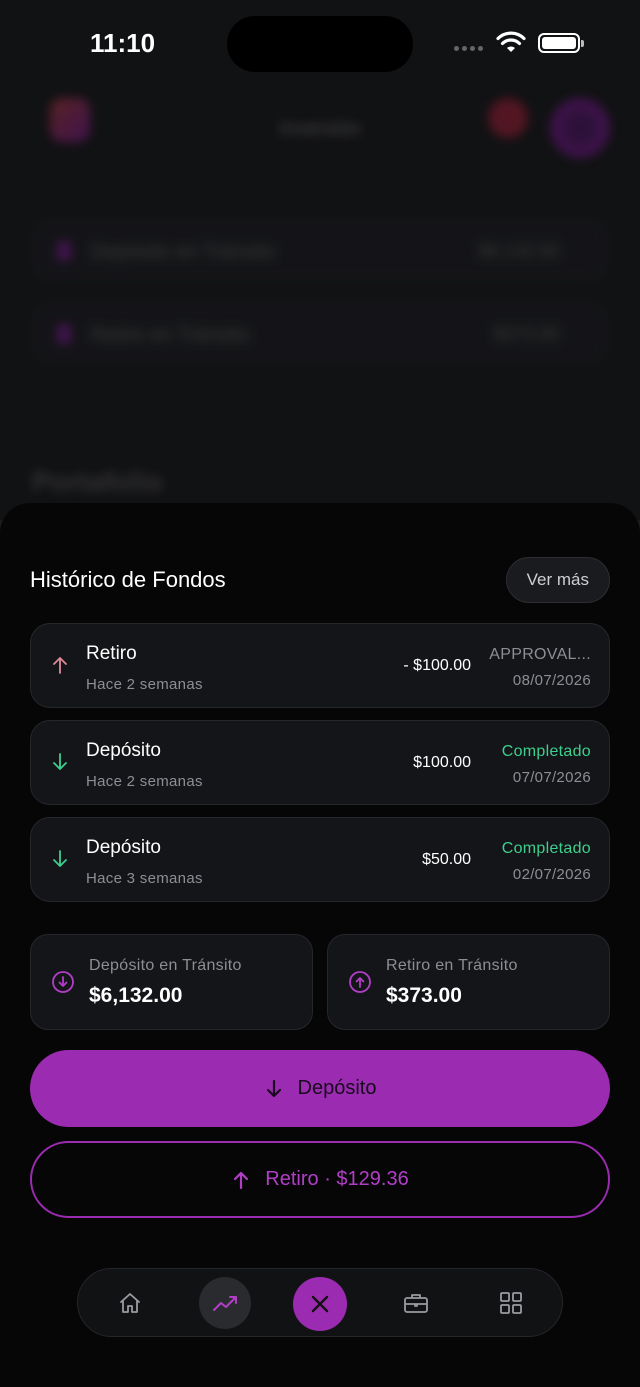  I want to click on wifi-icon, so click(511, 41).